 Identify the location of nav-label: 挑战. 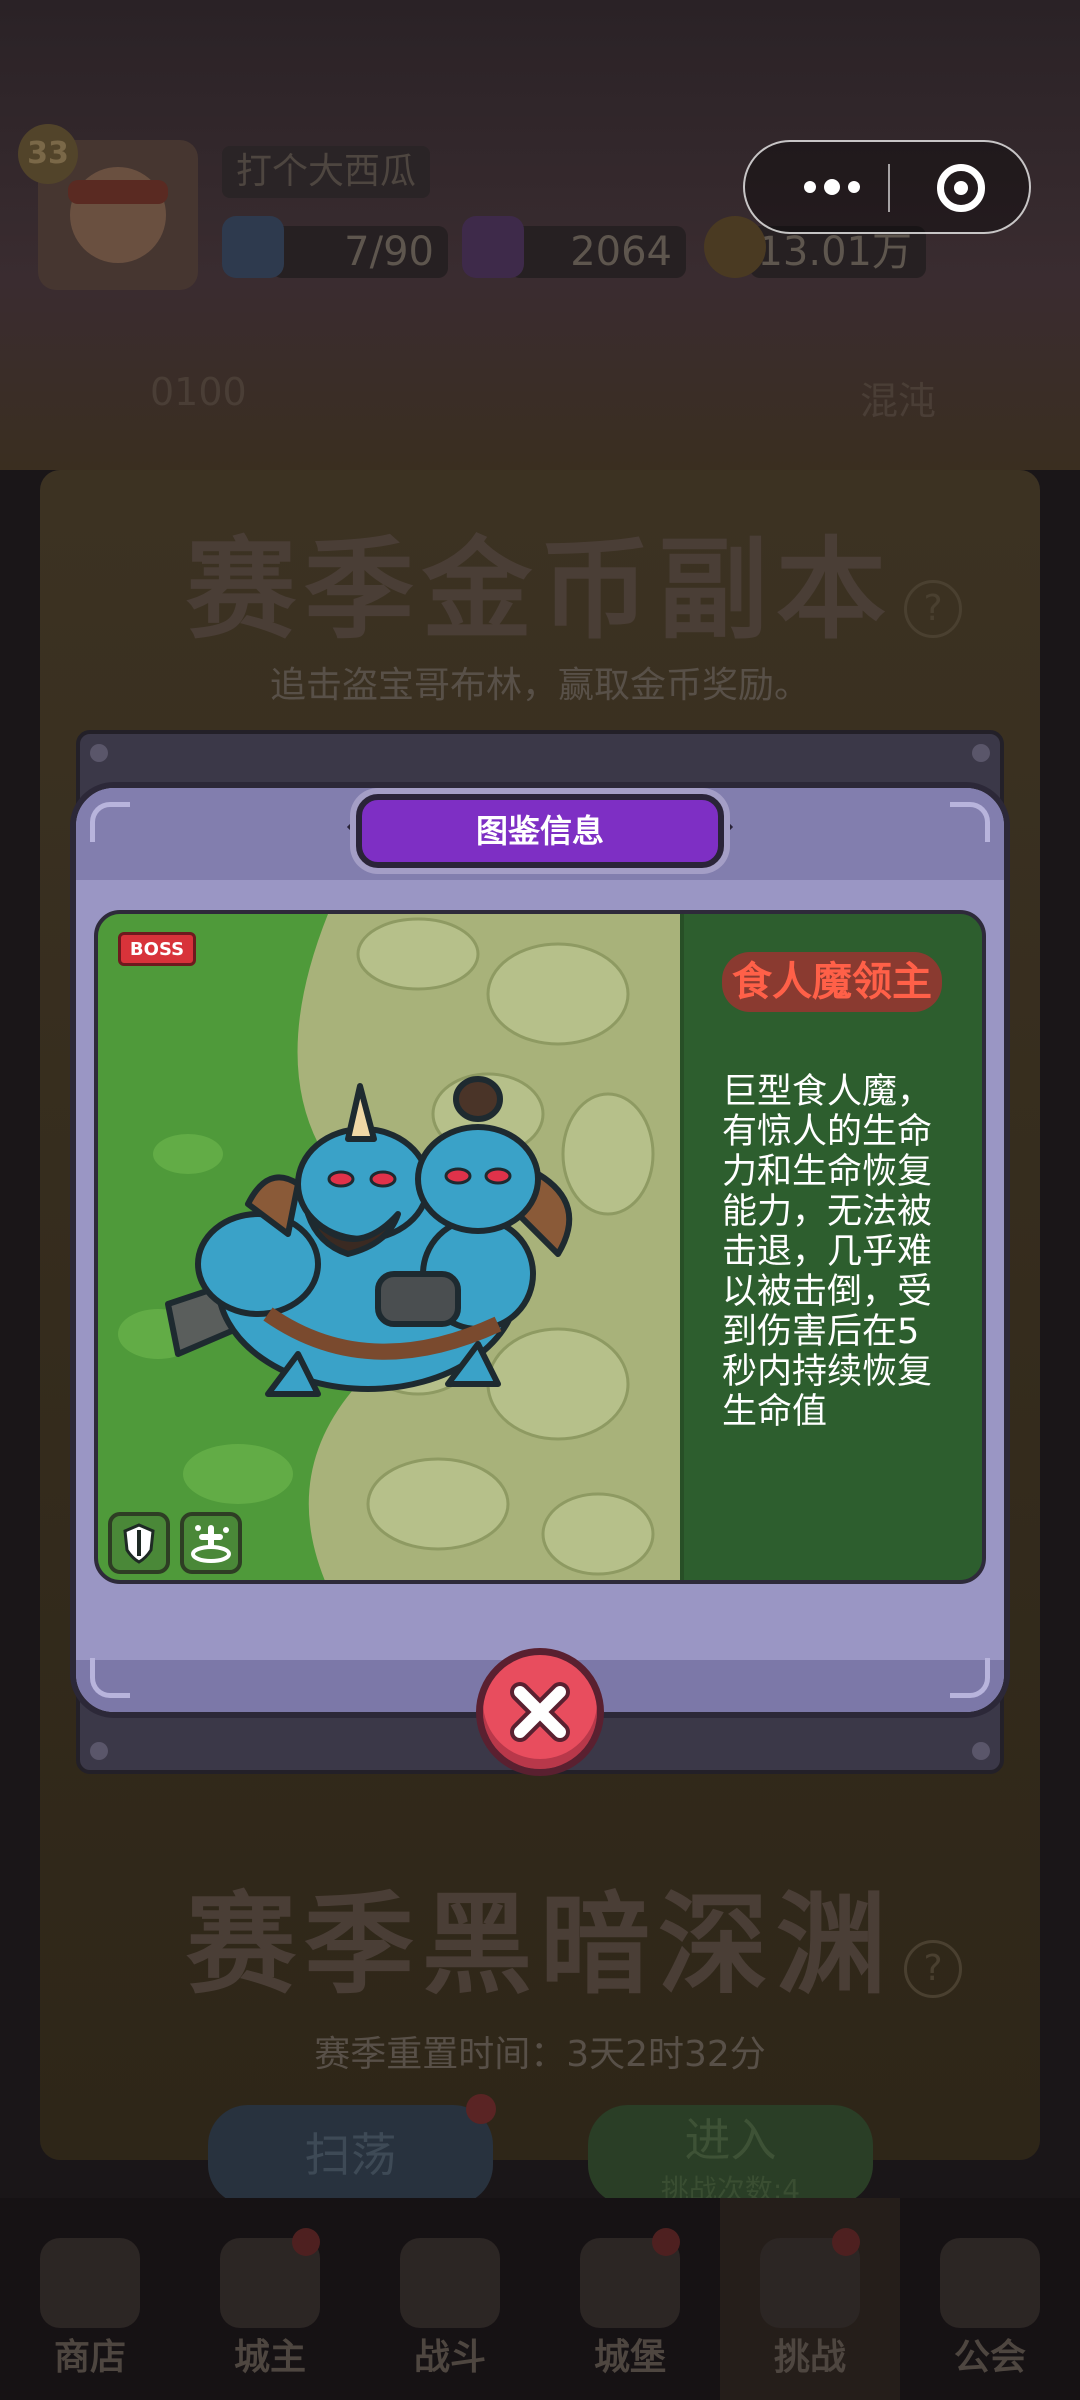
(809, 2357).